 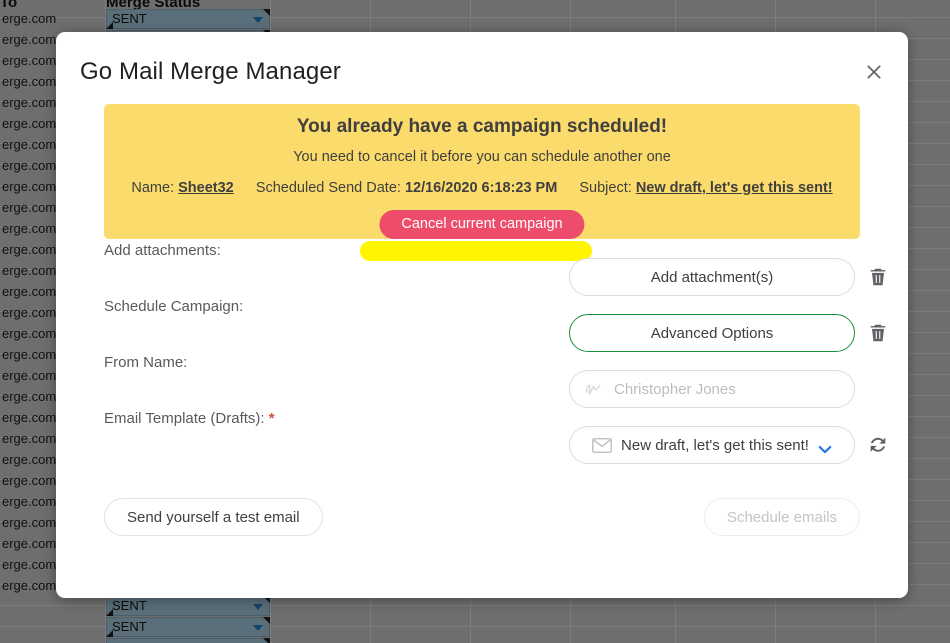 I want to click on cancel-current-campaign-button: Cancel current campaign, so click(x=482, y=224).